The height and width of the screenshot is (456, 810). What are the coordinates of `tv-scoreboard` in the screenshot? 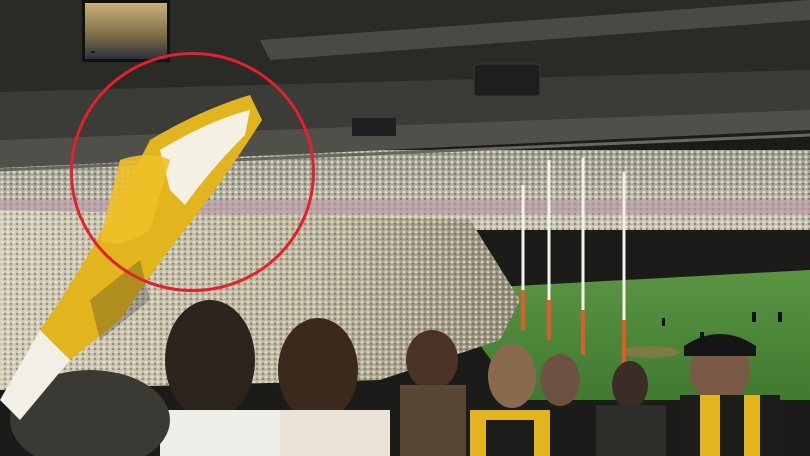 It's located at (93, 52).